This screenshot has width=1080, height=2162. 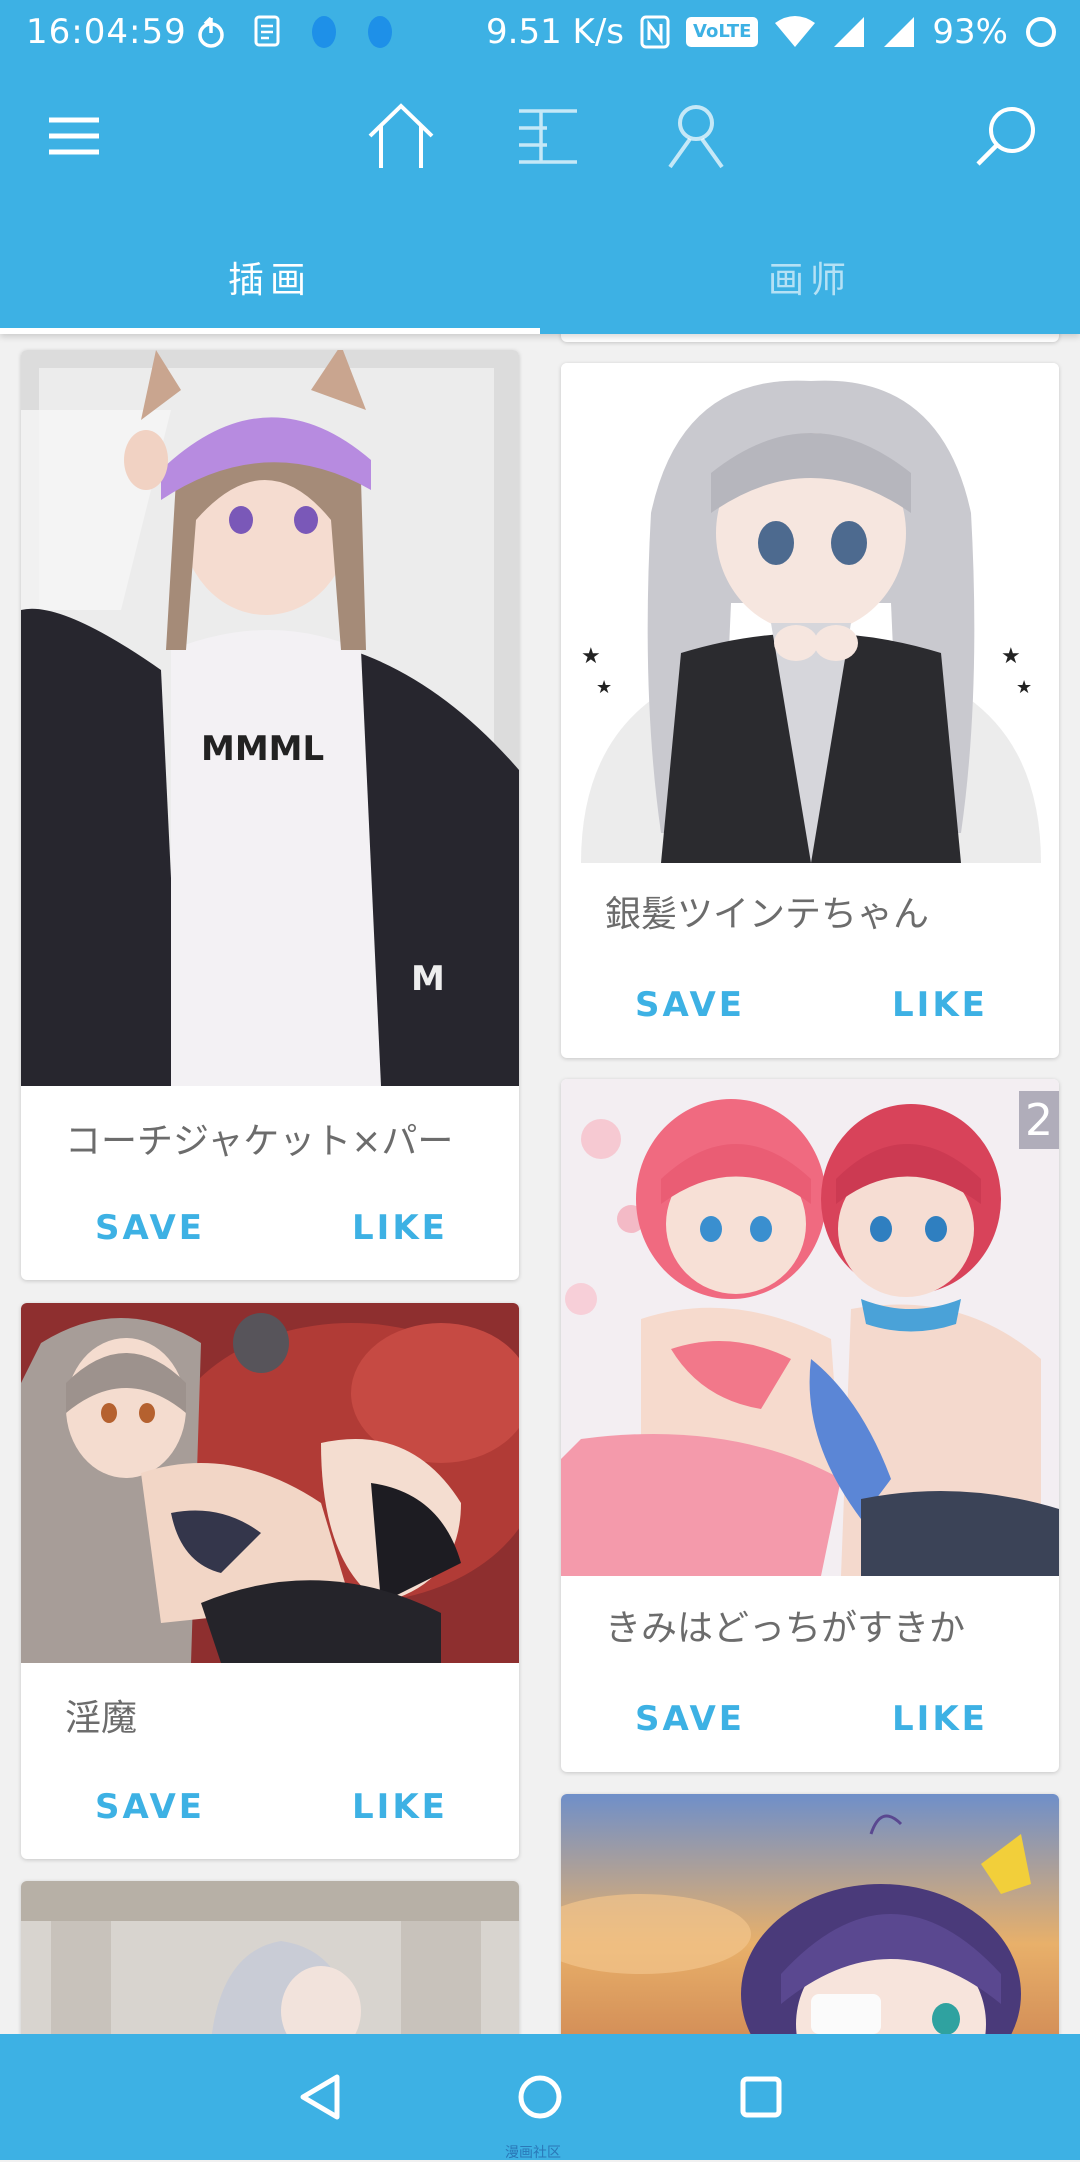 I want to click on sync-icon, so click(x=211, y=32).